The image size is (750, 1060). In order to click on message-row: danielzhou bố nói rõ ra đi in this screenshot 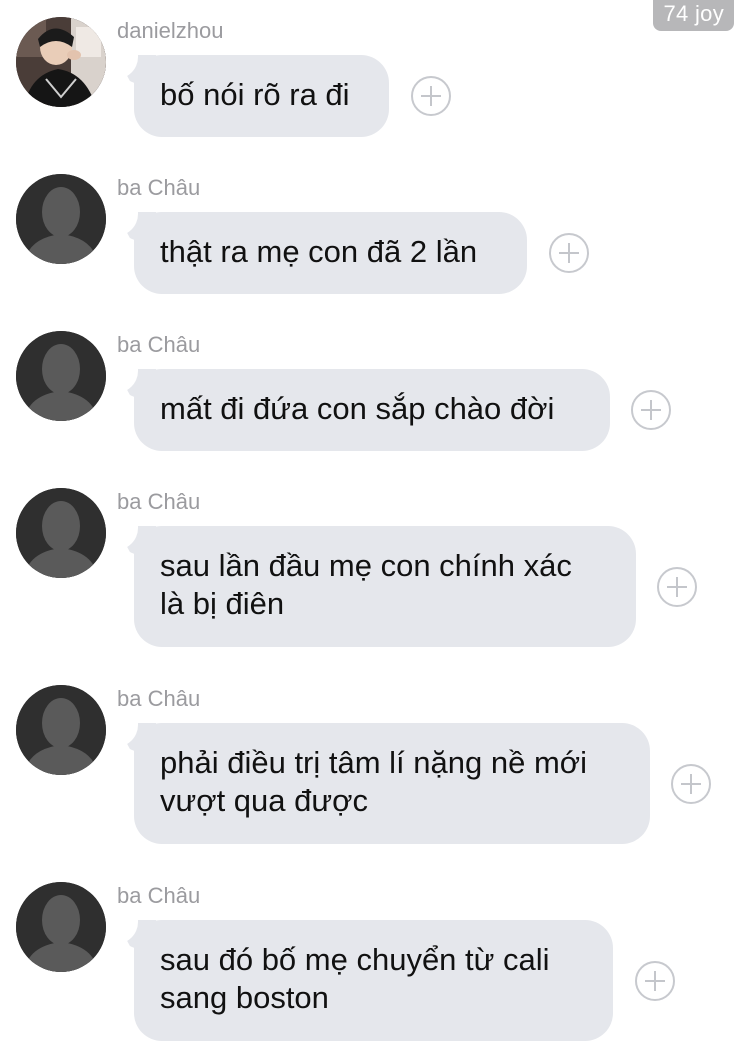, I will do `click(375, 79)`.